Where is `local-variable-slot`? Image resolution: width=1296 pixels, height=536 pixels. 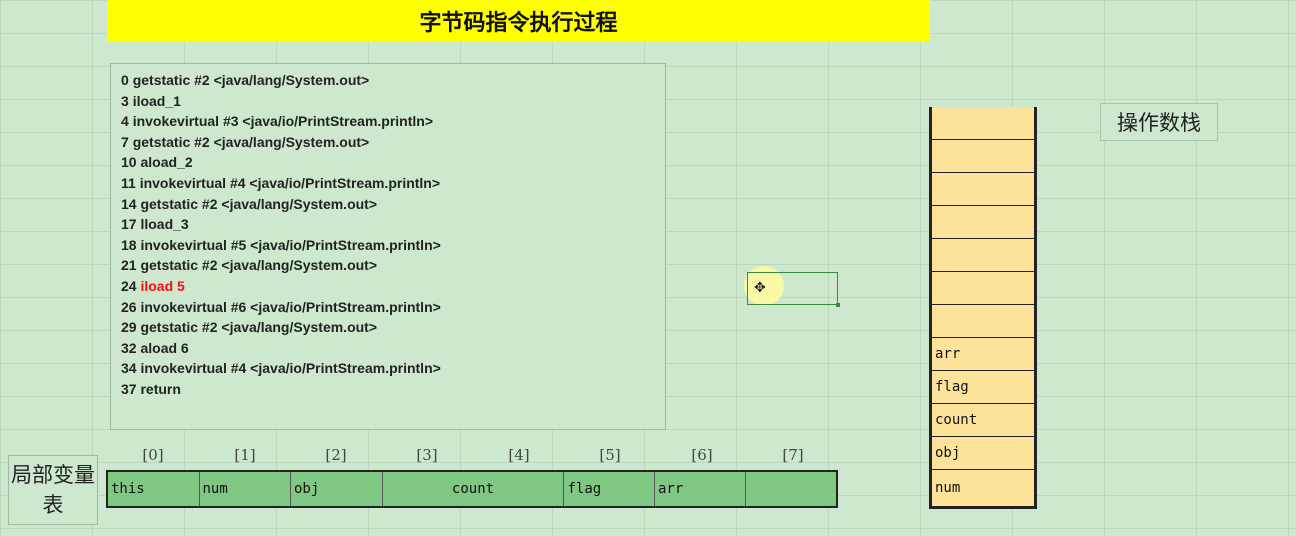
local-variable-slot is located at coordinates (791, 489).